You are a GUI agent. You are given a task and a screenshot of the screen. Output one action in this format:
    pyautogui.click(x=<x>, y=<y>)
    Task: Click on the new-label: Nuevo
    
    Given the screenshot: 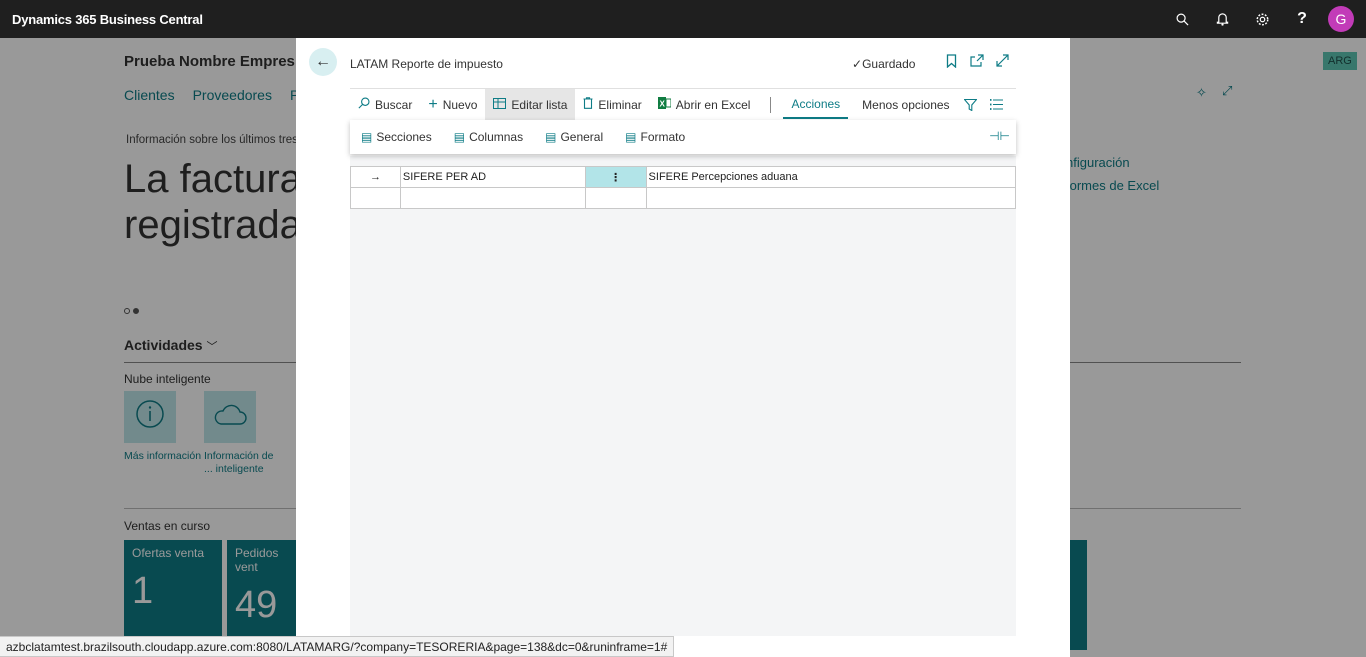 What is the action you would take?
    pyautogui.click(x=460, y=104)
    